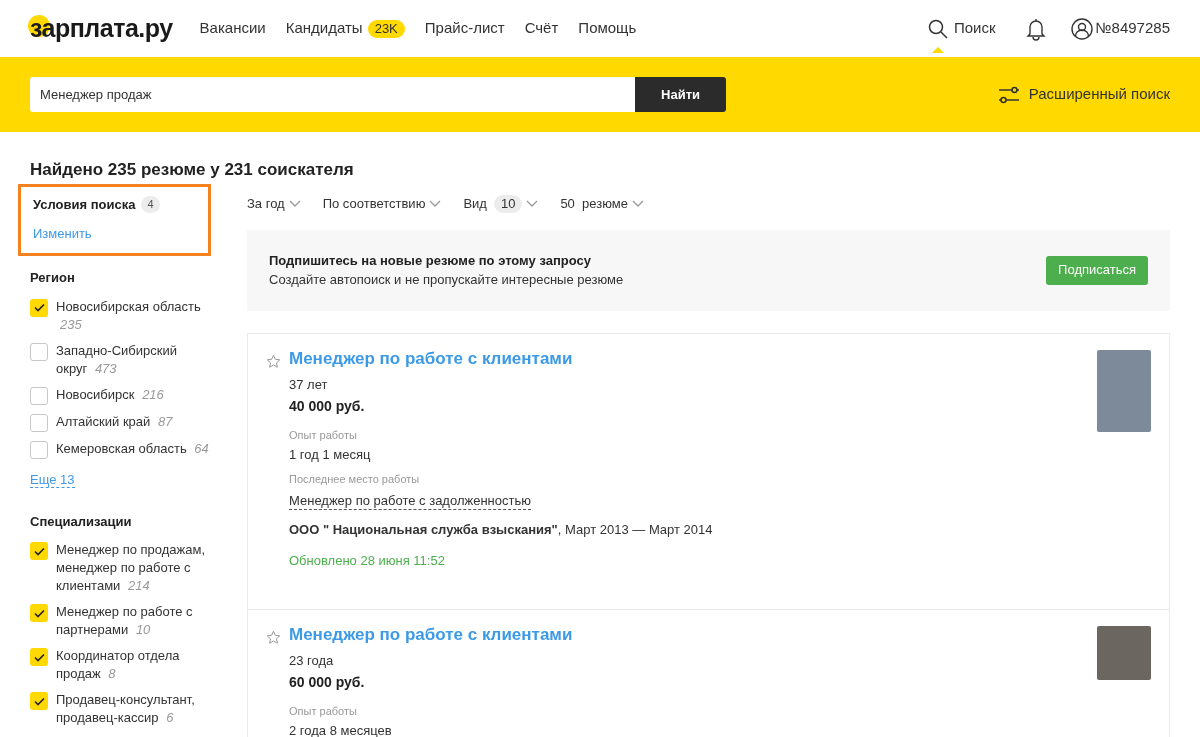 This screenshot has height=737, width=1200. I want to click on banner-text: Создайте автопоиск и не пропускайте интересные резюме, so click(446, 280).